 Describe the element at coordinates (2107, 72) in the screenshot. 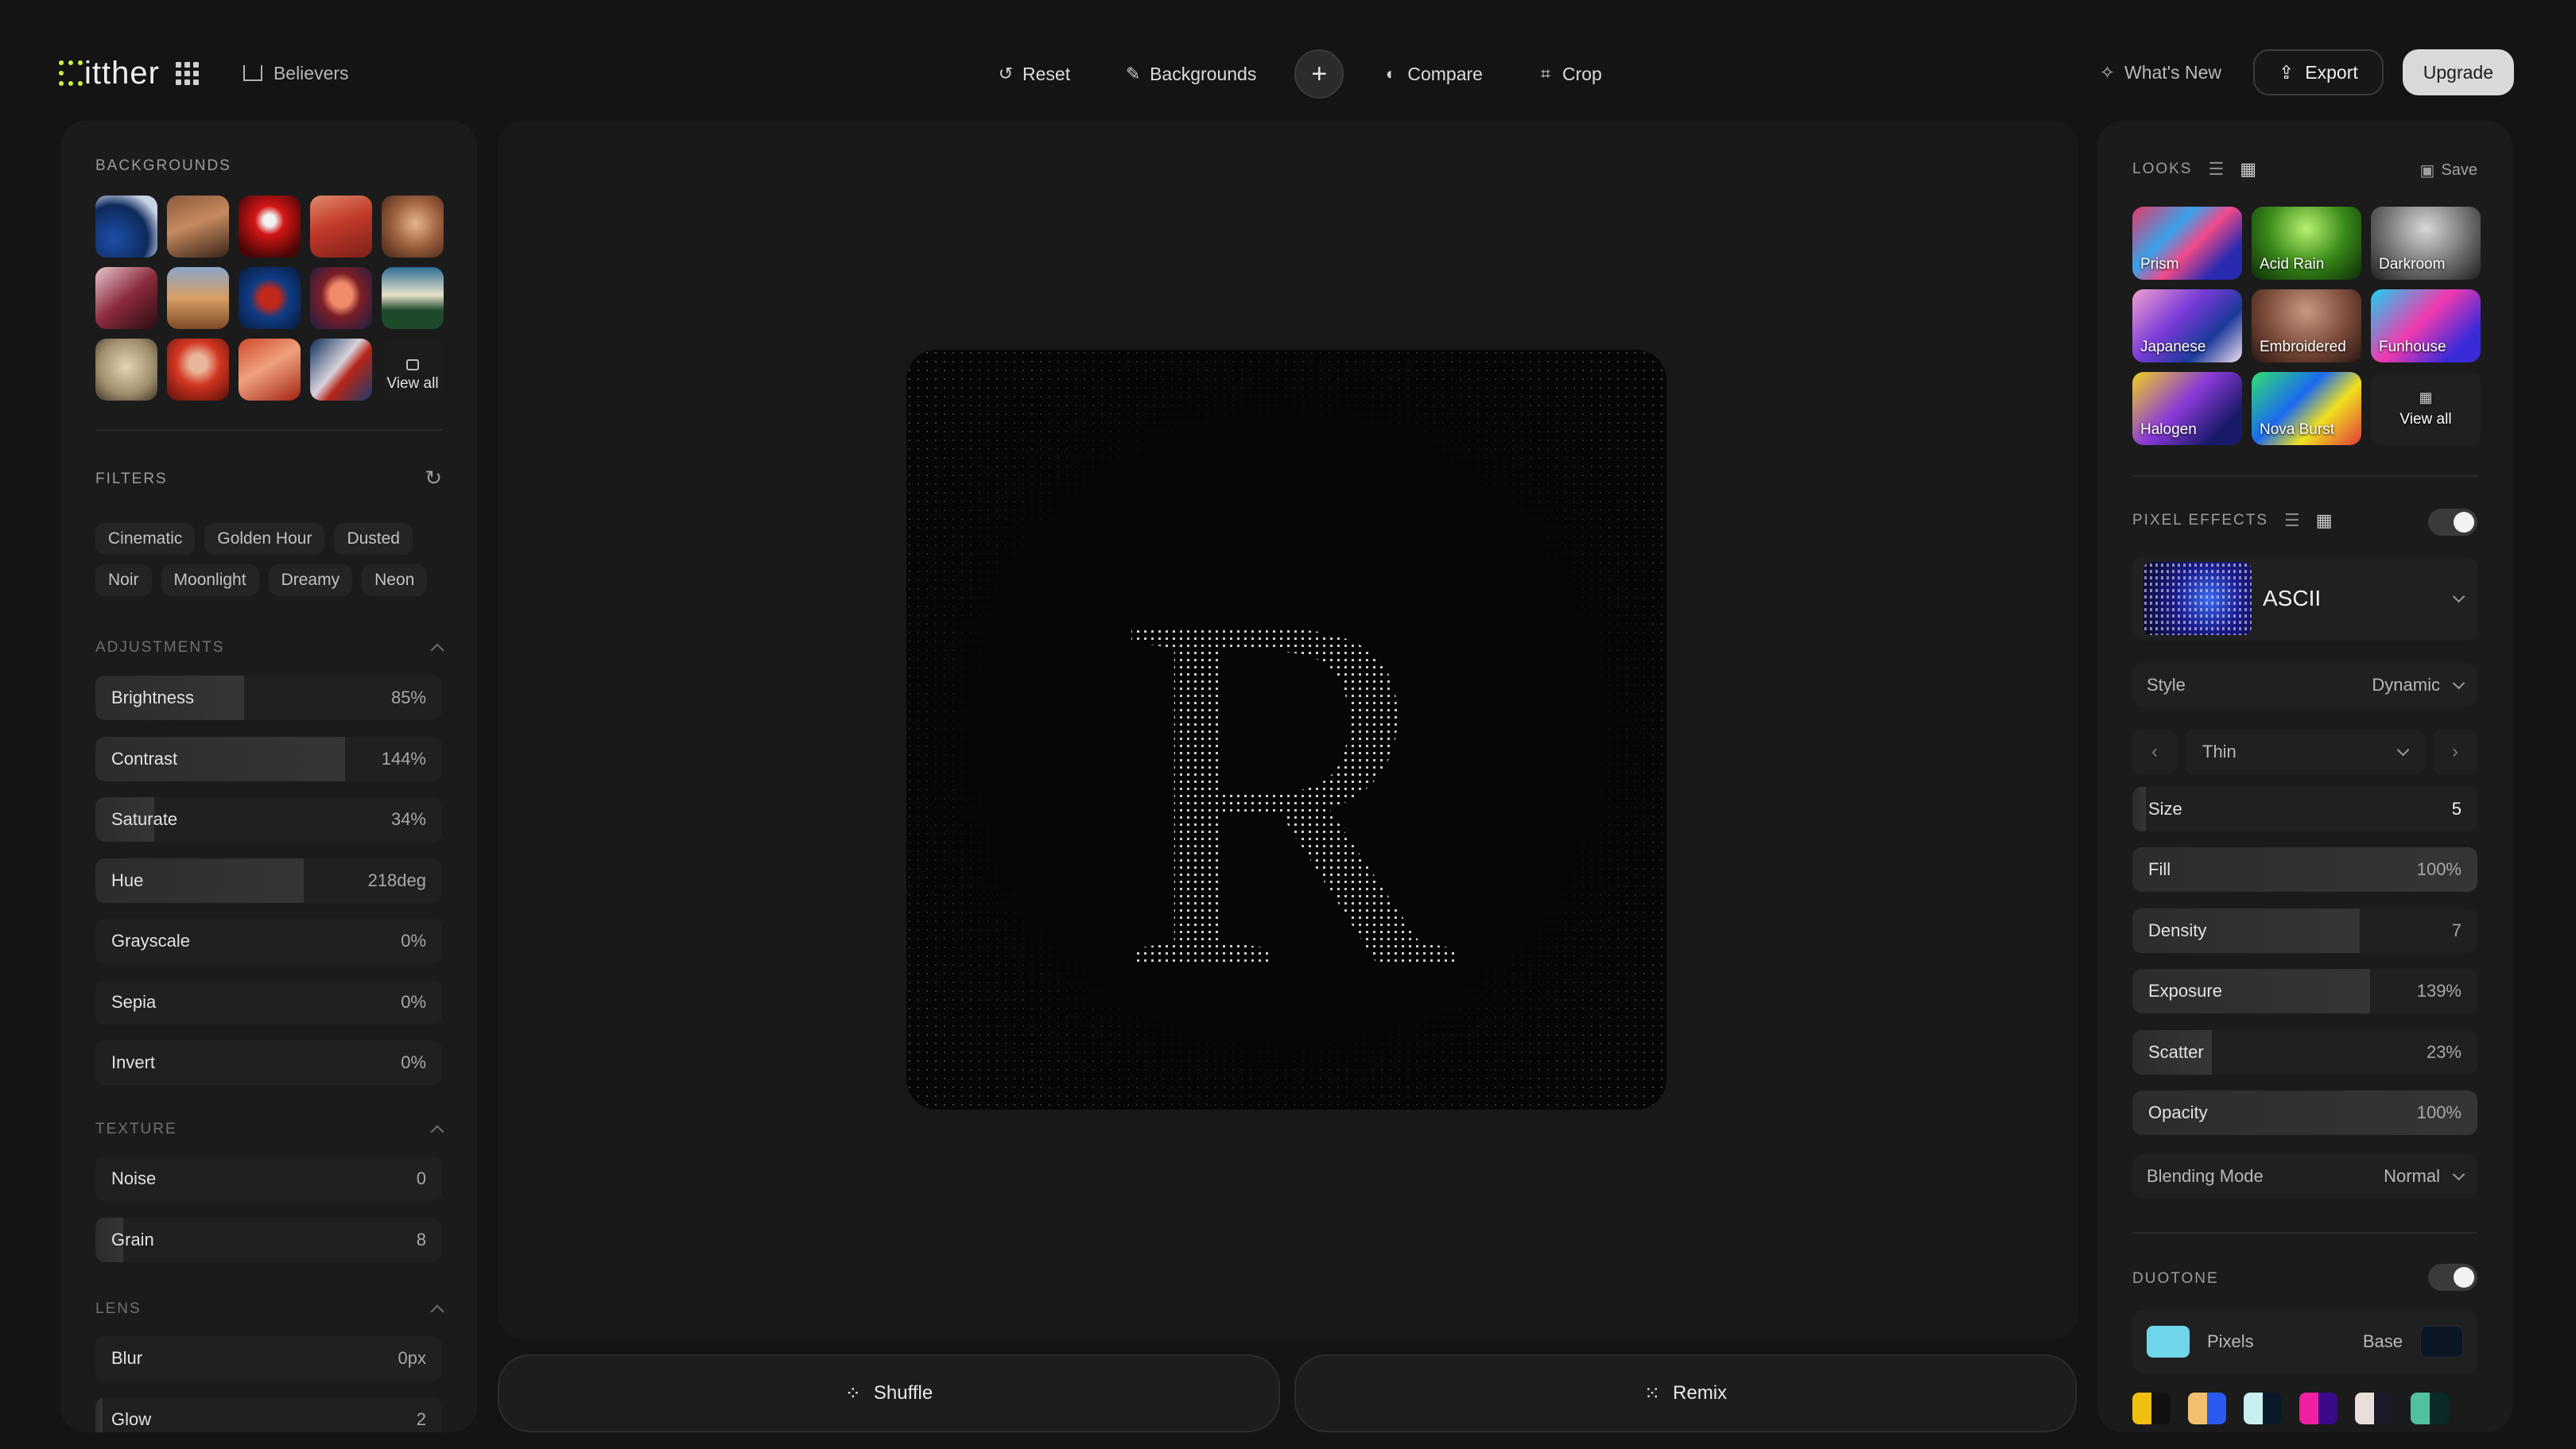

I see `sparkle-icon: ✧` at that location.